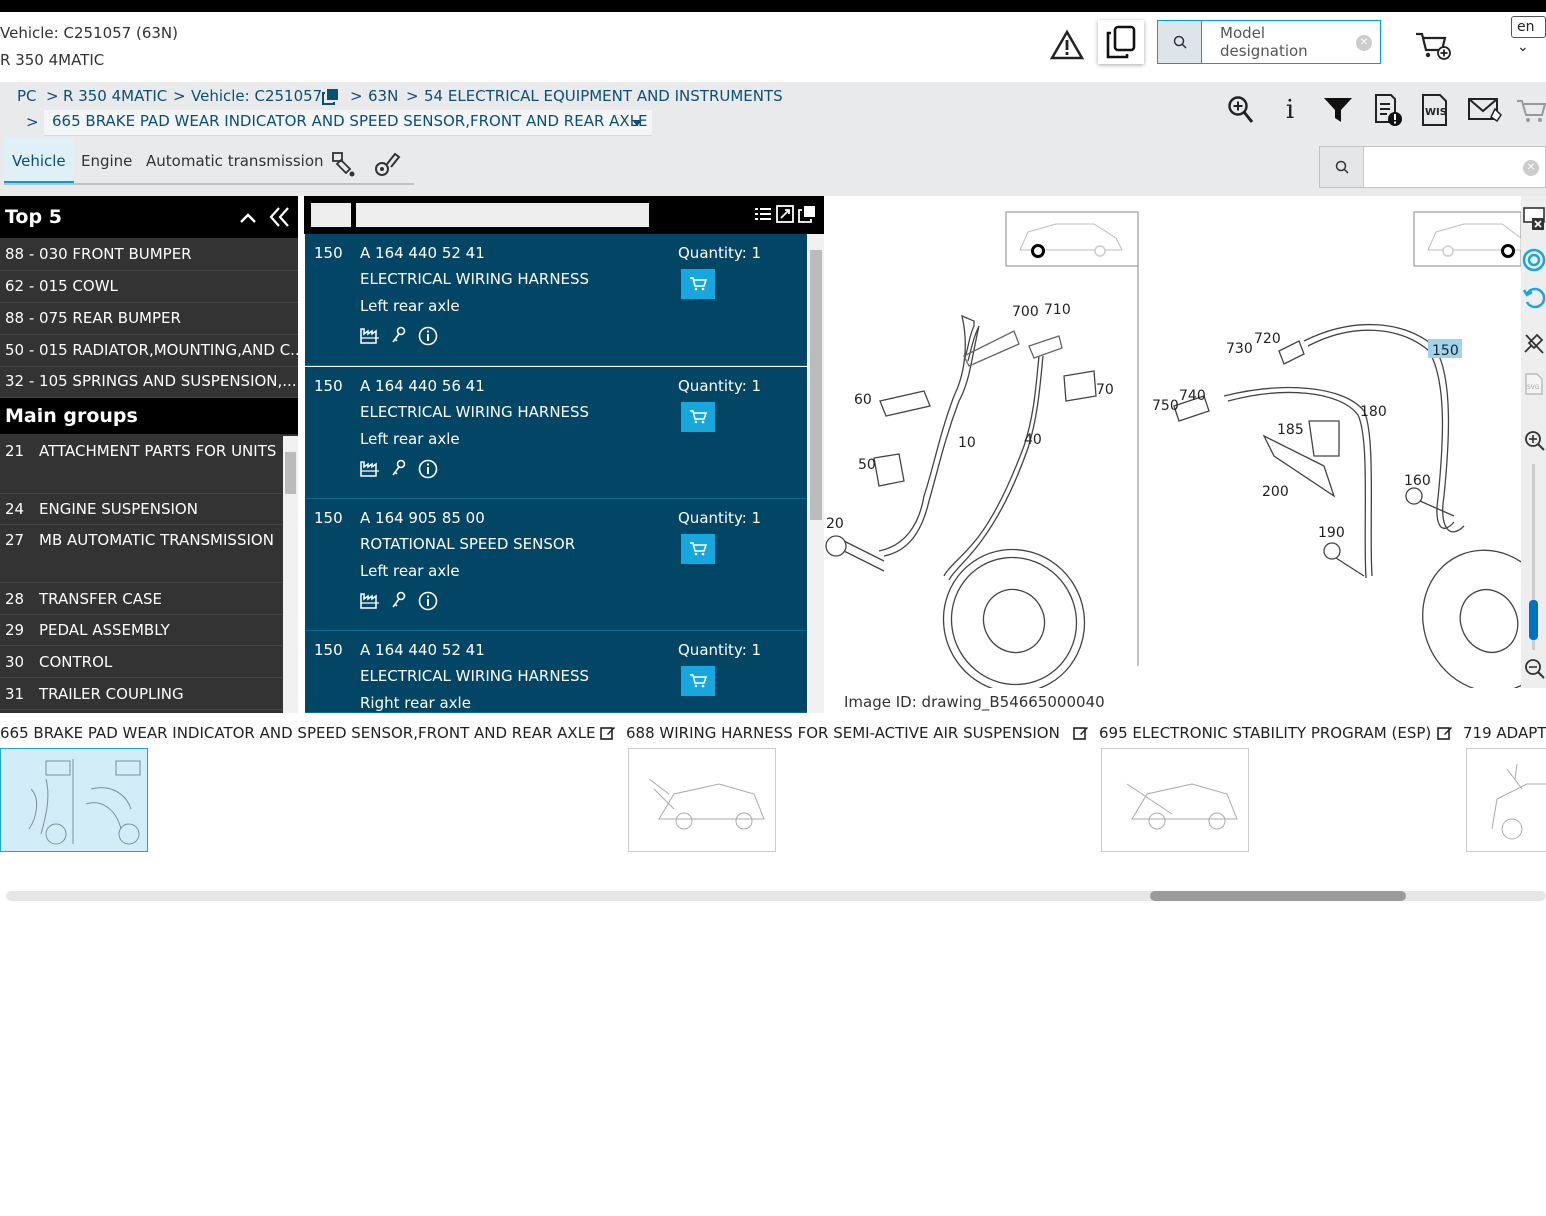 Image resolution: width=1546 pixels, height=1216 pixels. Describe the element at coordinates (1534, 220) in the screenshot. I see `close-drawing-icon` at that location.